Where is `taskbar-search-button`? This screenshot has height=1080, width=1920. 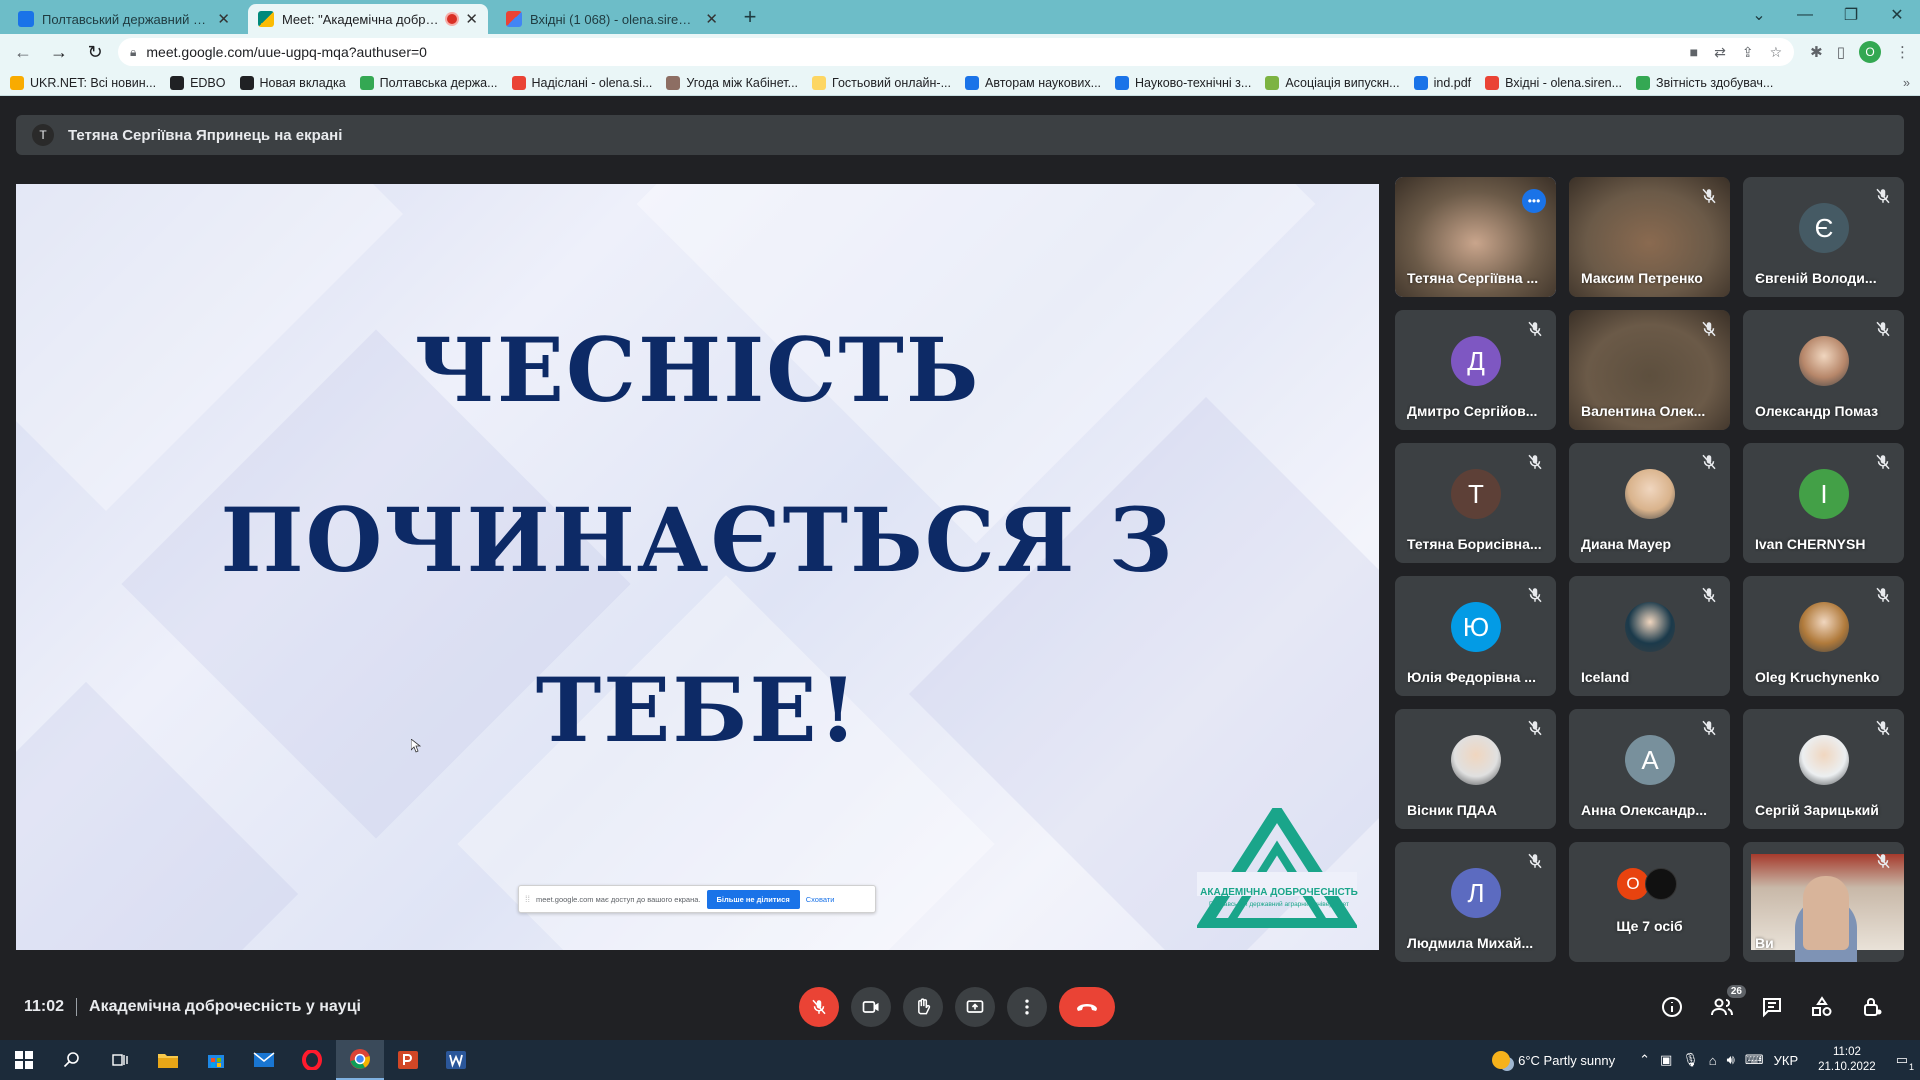 taskbar-search-button is located at coordinates (72, 1060).